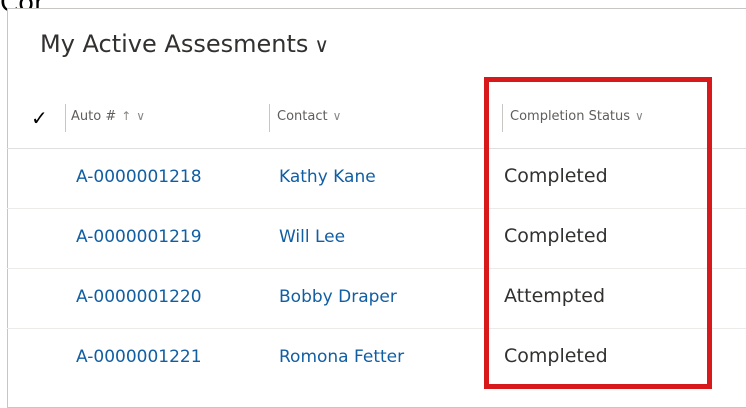 This screenshot has height=408, width=746. Describe the element at coordinates (338, 297) in the screenshot. I see `contact-link: Bobby Draper` at that location.